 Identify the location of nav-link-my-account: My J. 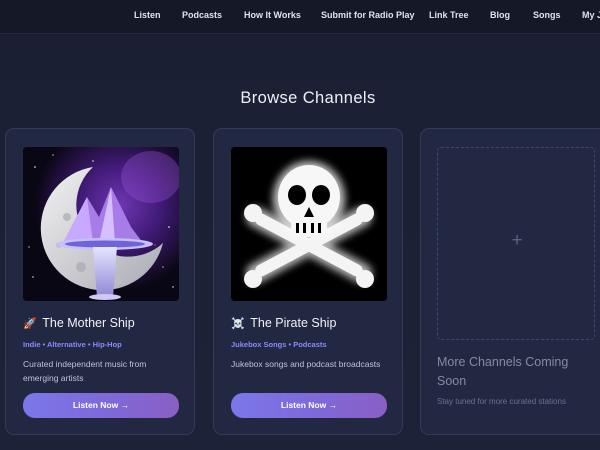
(591, 15).